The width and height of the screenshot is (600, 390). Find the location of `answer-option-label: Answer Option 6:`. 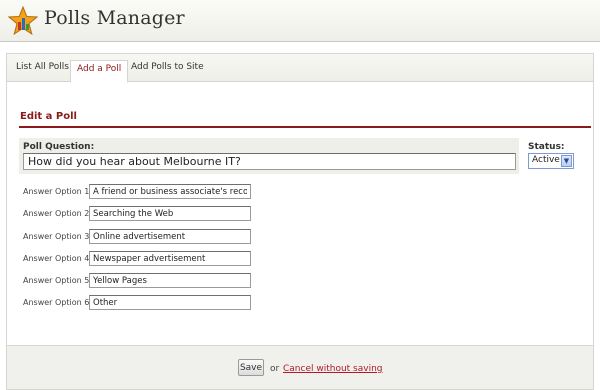

answer-option-label: Answer Option 6: is located at coordinates (58, 302).